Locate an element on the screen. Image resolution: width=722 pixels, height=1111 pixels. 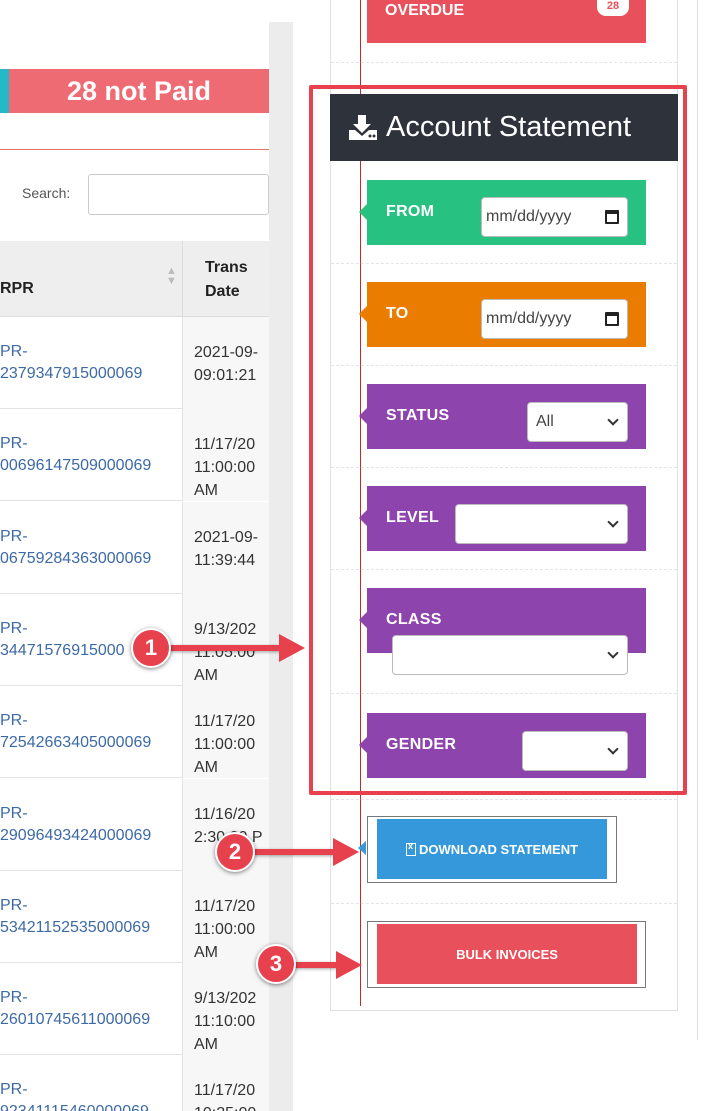
excel-file-icon is located at coordinates (410, 848).